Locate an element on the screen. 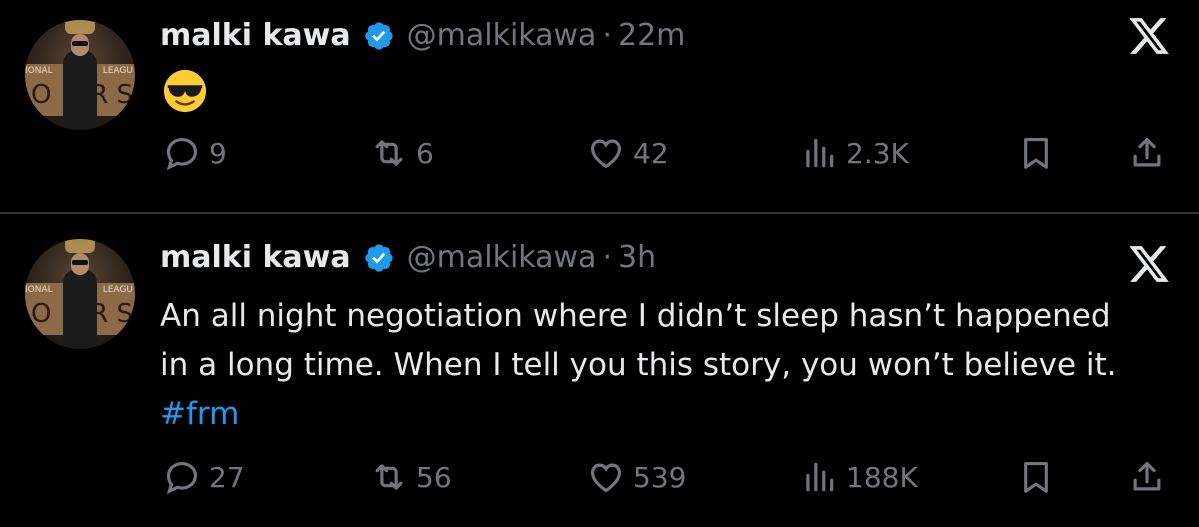  reply-button: 9 is located at coordinates (195, 153).